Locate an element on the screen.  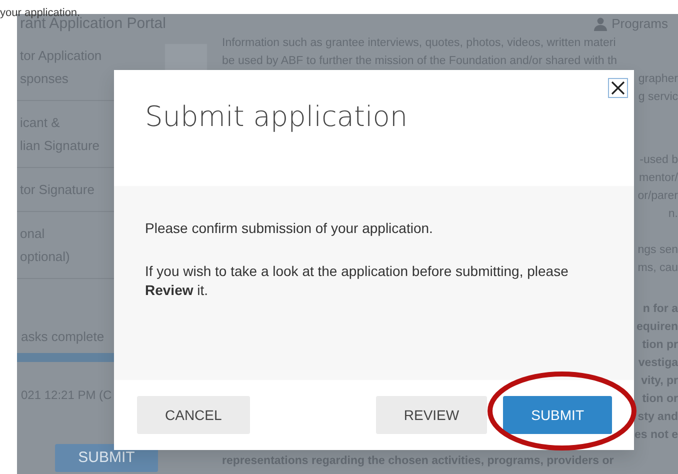
submit-button: SUBMIT is located at coordinates (557, 415).